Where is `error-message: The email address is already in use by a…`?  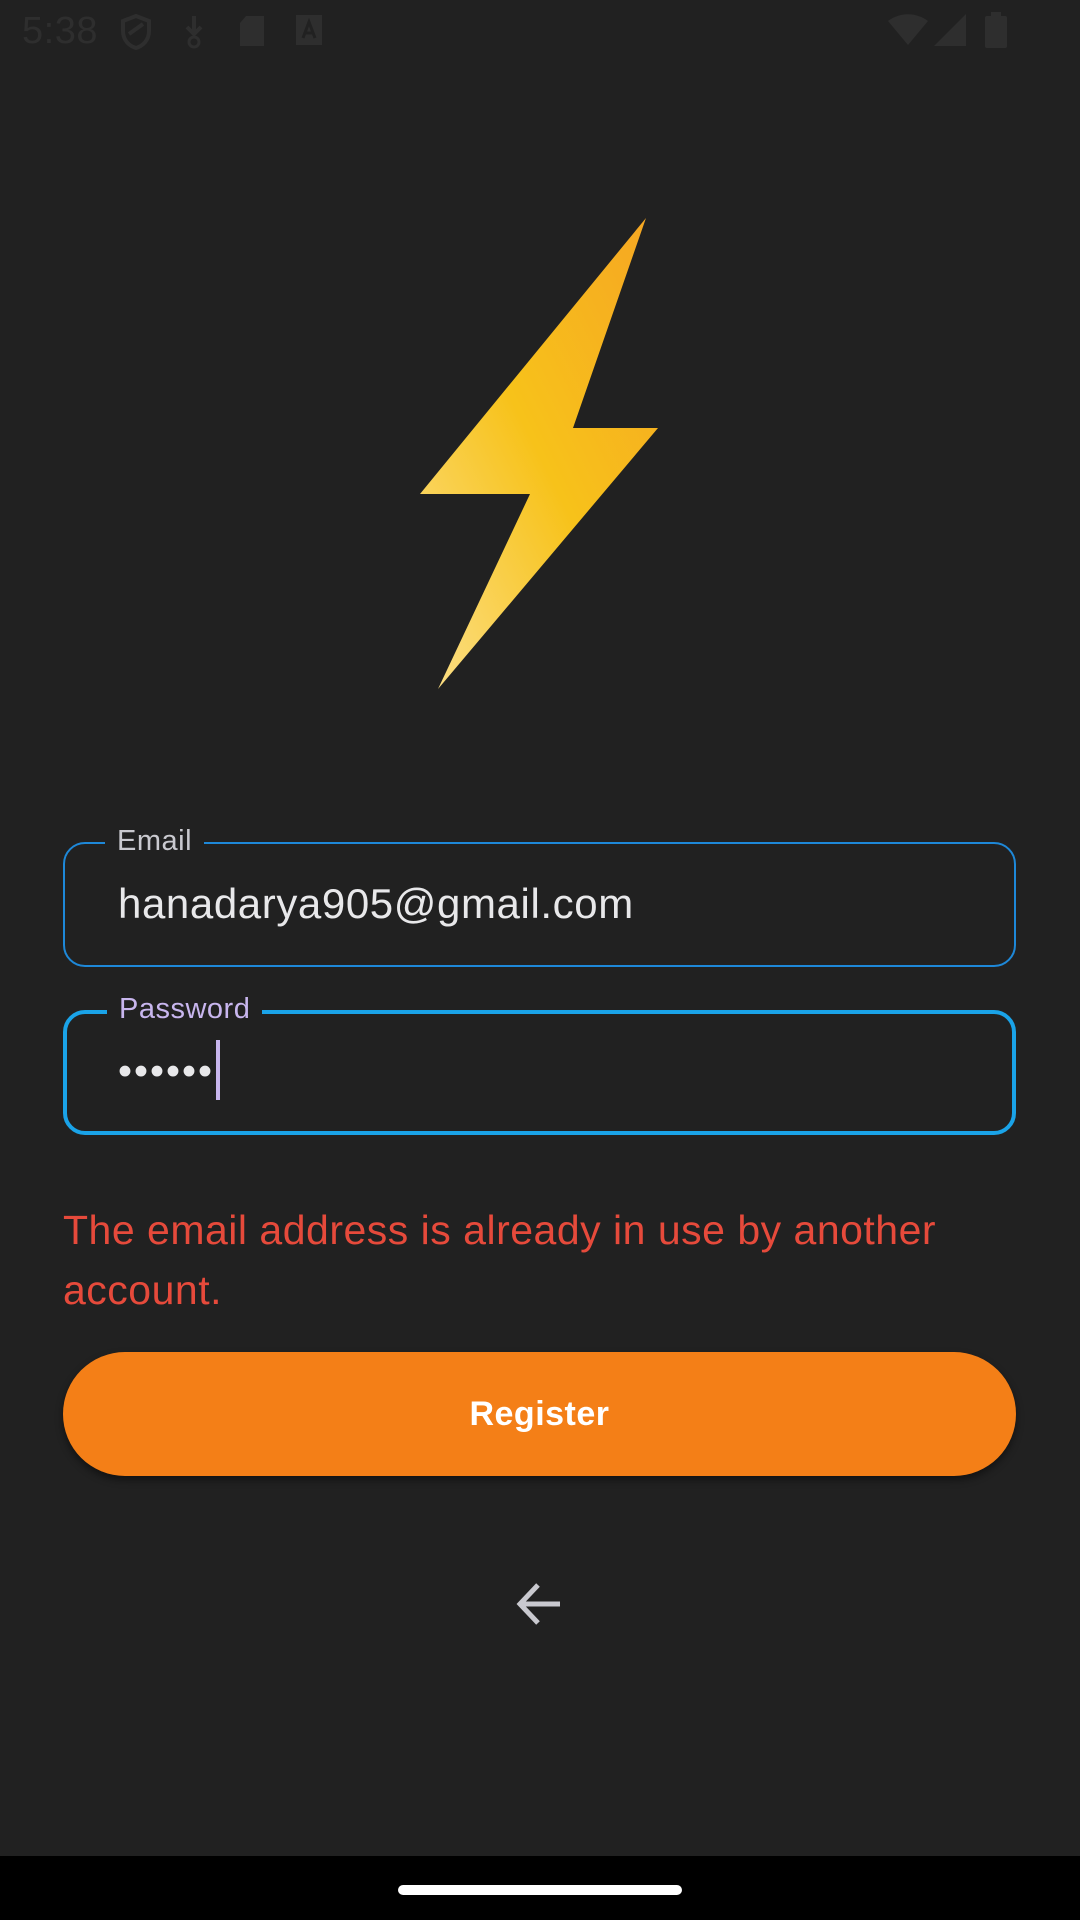
error-message: The email address is already in use by a… is located at coordinates (500, 1260).